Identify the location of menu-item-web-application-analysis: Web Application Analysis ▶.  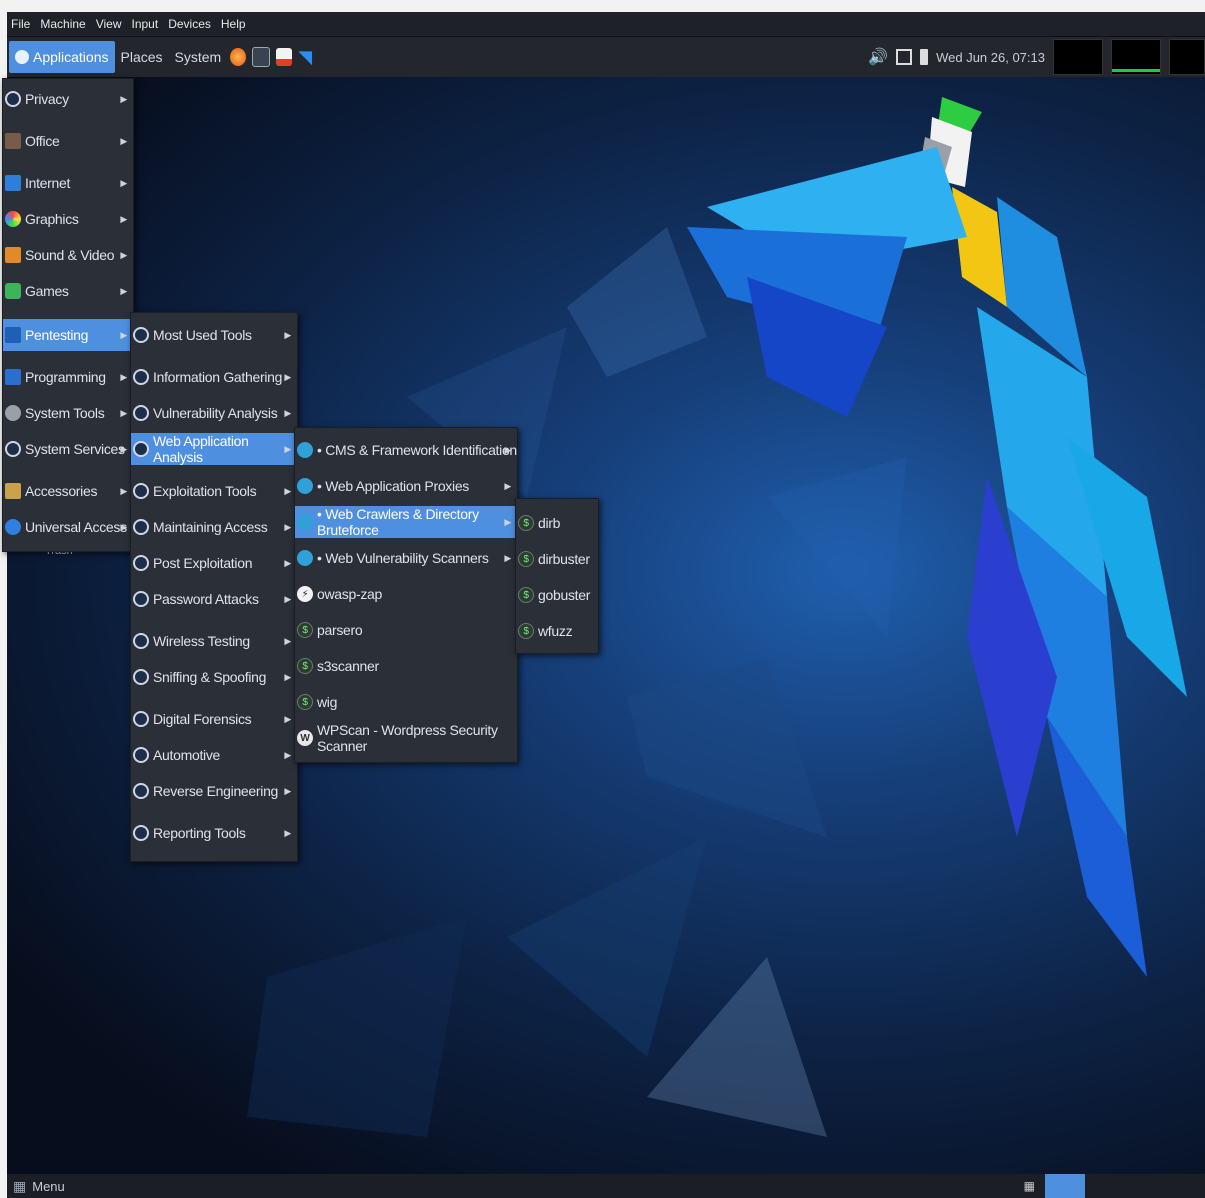
(214, 449).